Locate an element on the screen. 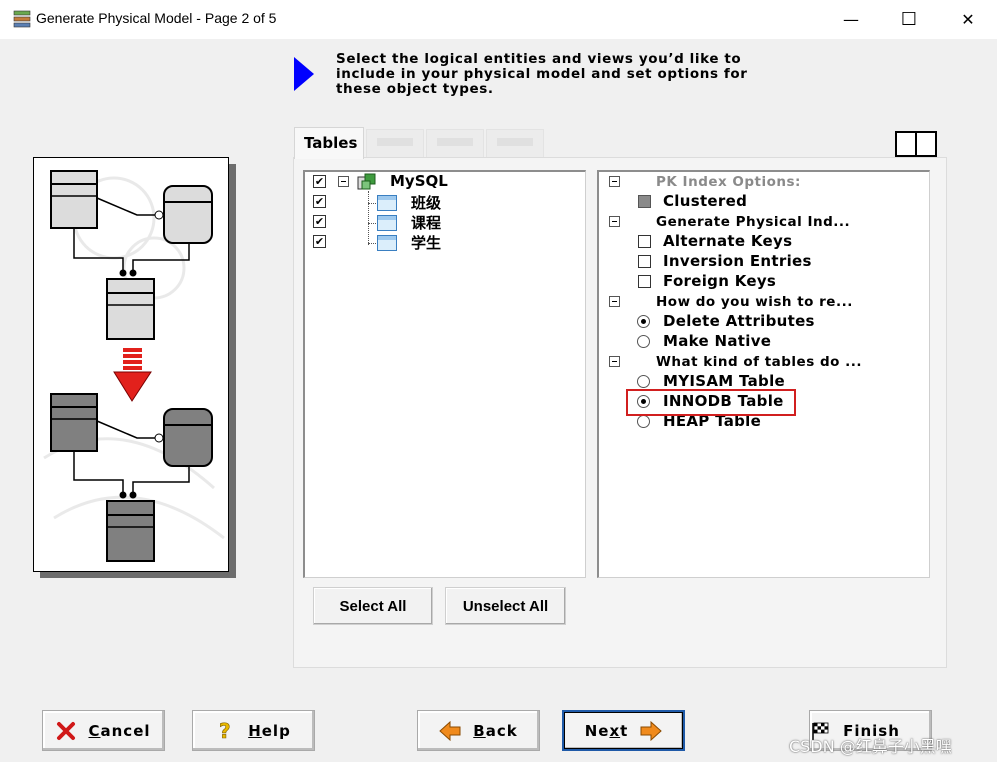 Image resolution: width=997 pixels, height=762 pixels. close-icon: ✕ is located at coordinates (968, 19).